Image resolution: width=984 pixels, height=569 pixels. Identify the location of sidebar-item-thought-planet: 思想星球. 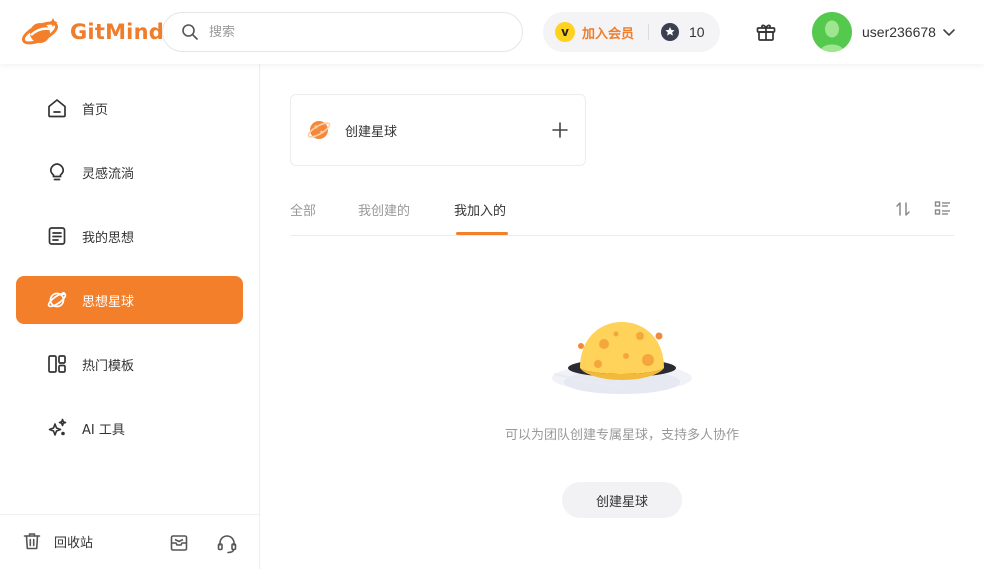
(129, 300).